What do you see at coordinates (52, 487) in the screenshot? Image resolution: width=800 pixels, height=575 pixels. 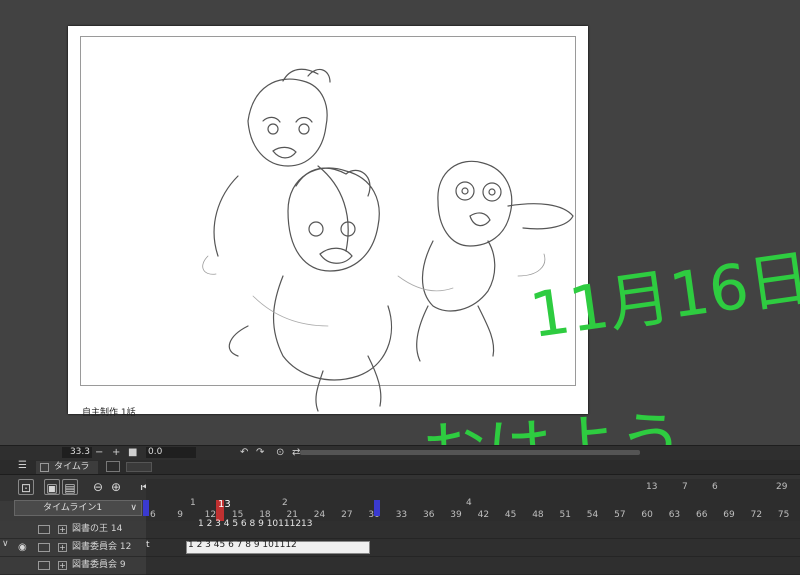 I see `timeline-settings-icon: ▣` at bounding box center [52, 487].